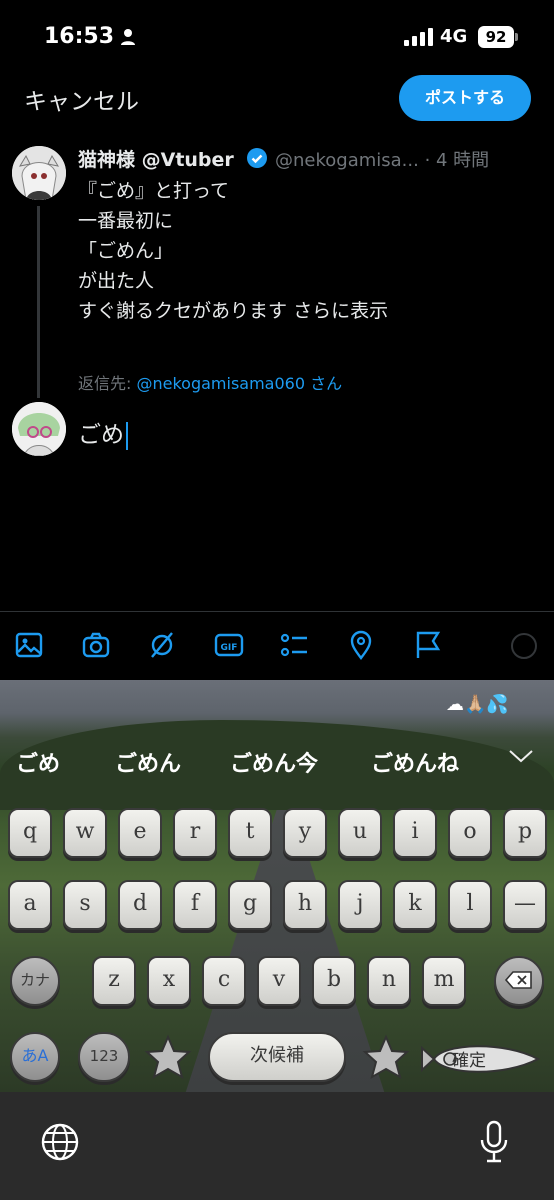  I want to click on key-t: t, so click(250, 833).